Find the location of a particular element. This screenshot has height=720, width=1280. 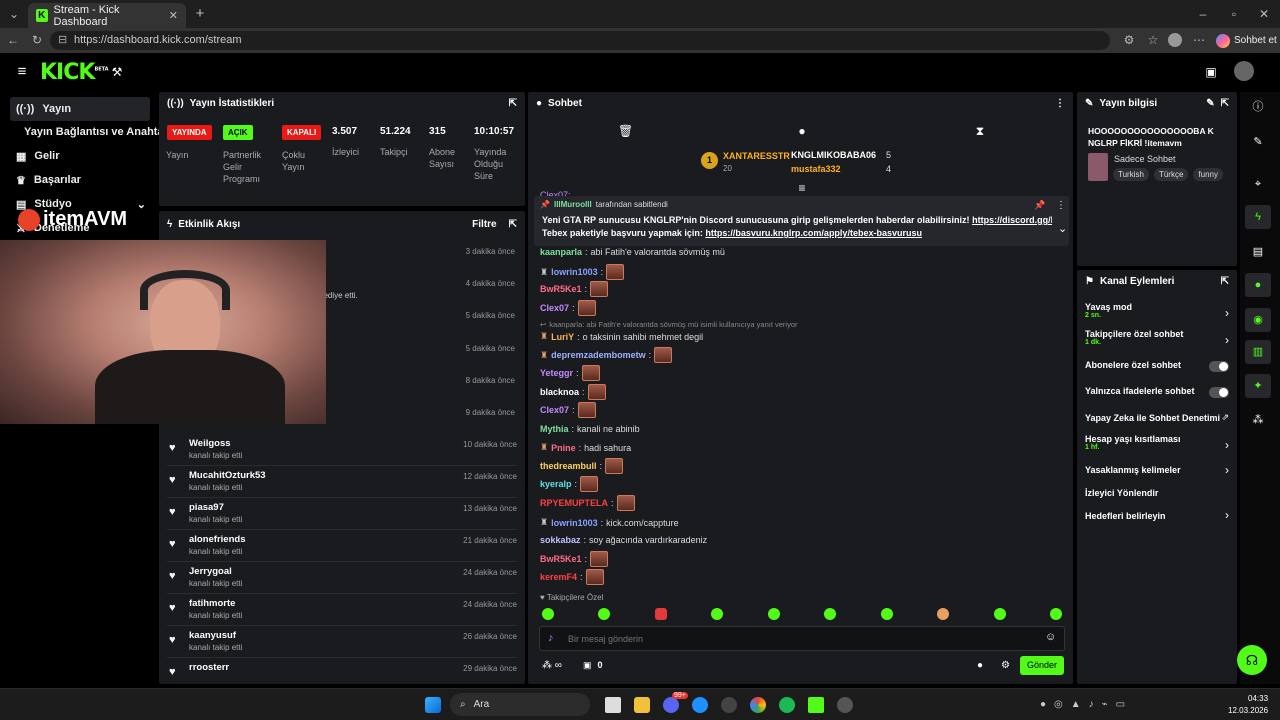

hourglass-icon: ⧗ is located at coordinates (980, 131).